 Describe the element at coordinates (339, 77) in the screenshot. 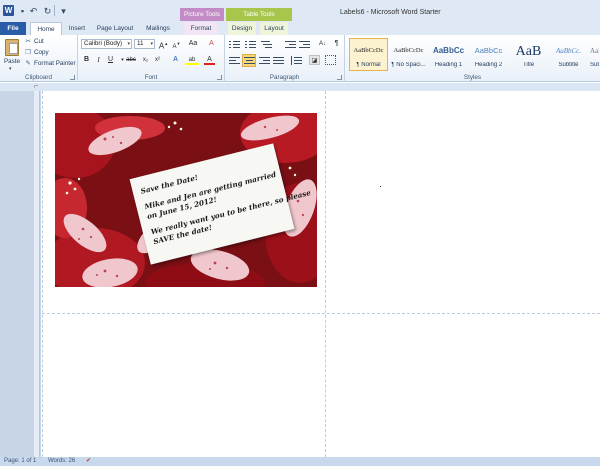

I see `paragraph-launcher-icon` at that location.